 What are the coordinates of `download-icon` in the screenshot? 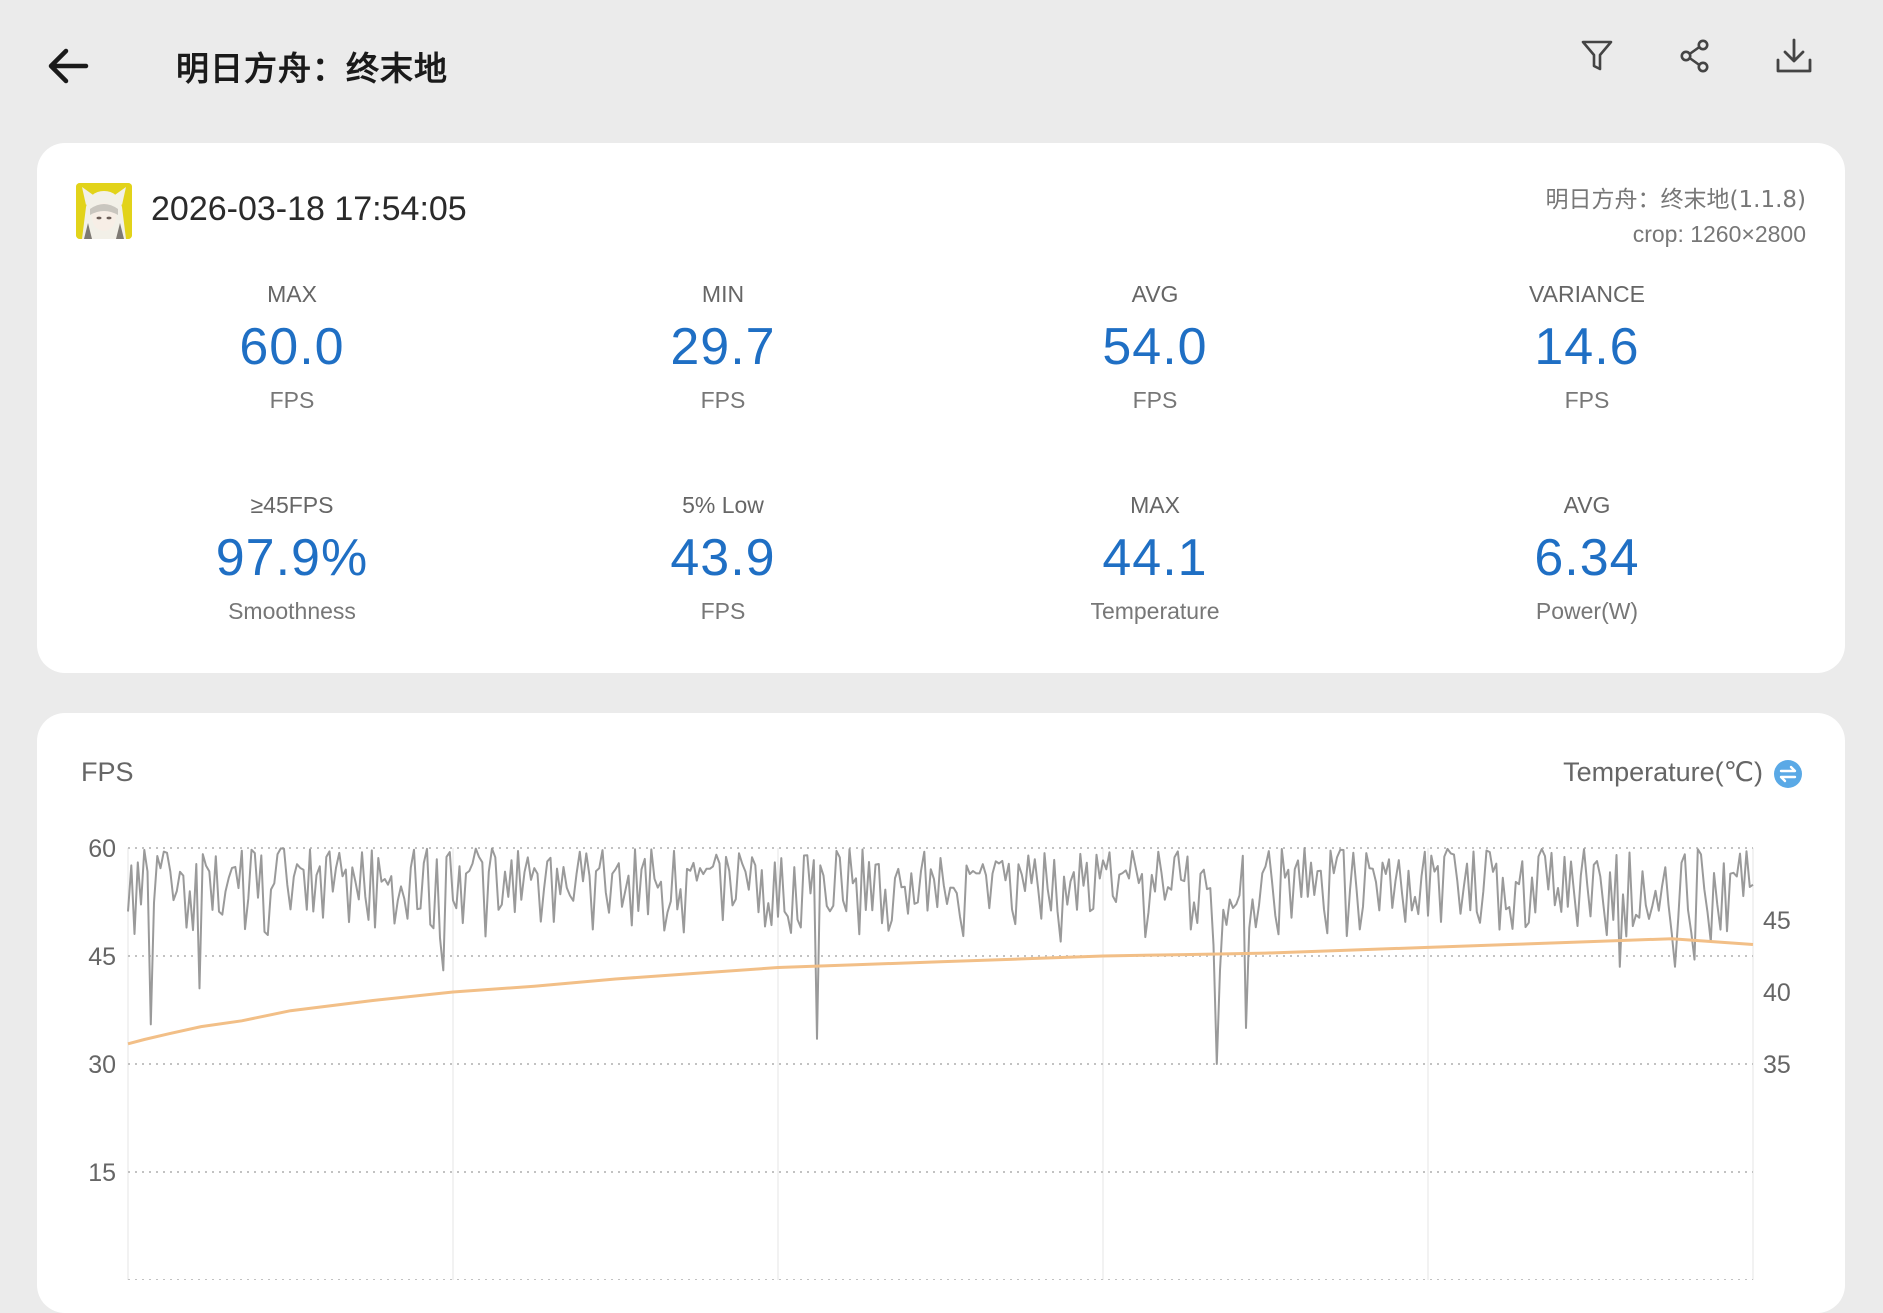 It's located at (1794, 55).